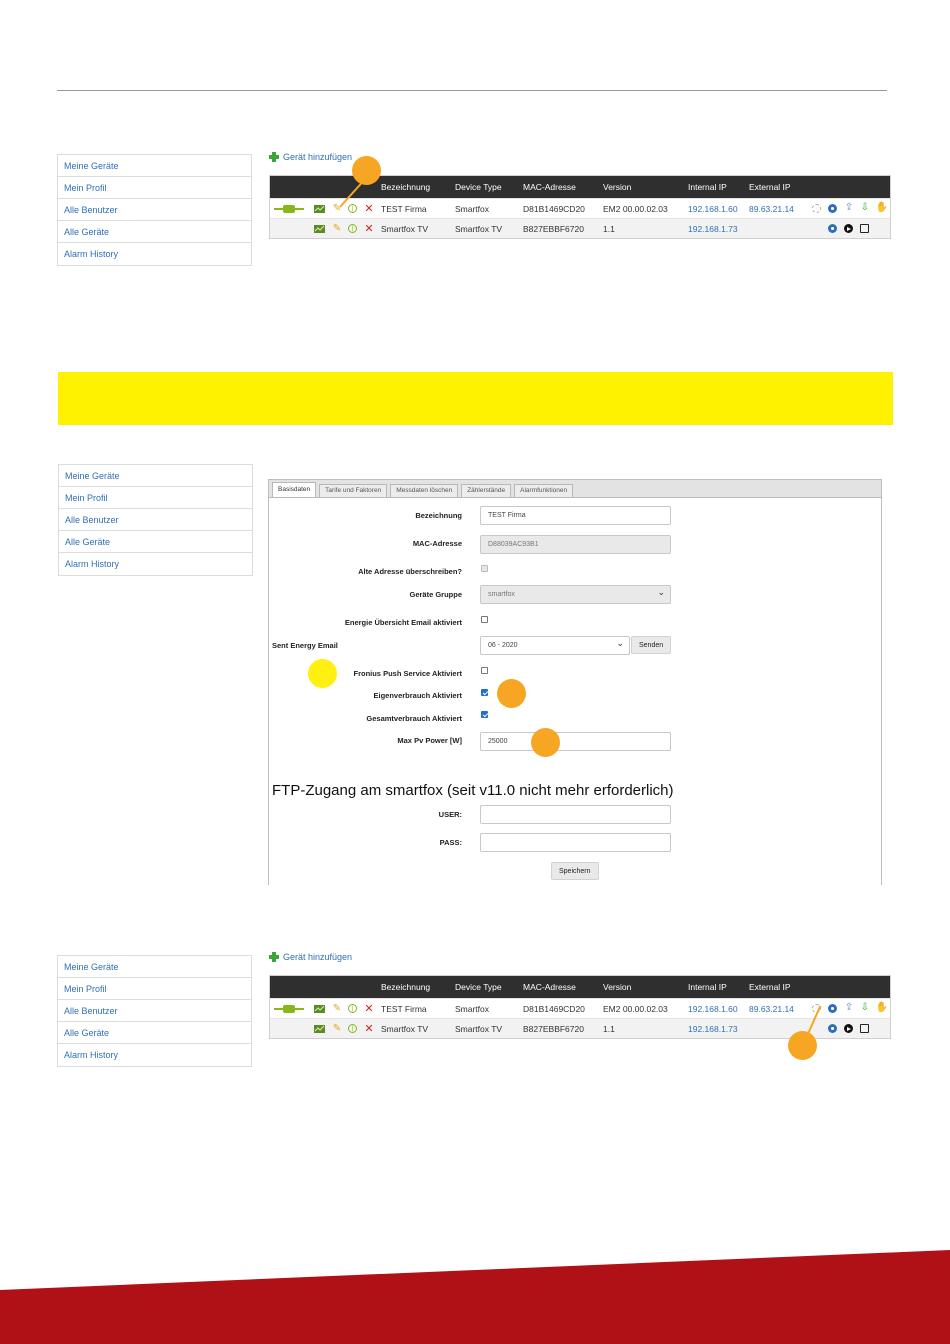  I want to click on callout-marker-eigenverbrauch, so click(511, 693).